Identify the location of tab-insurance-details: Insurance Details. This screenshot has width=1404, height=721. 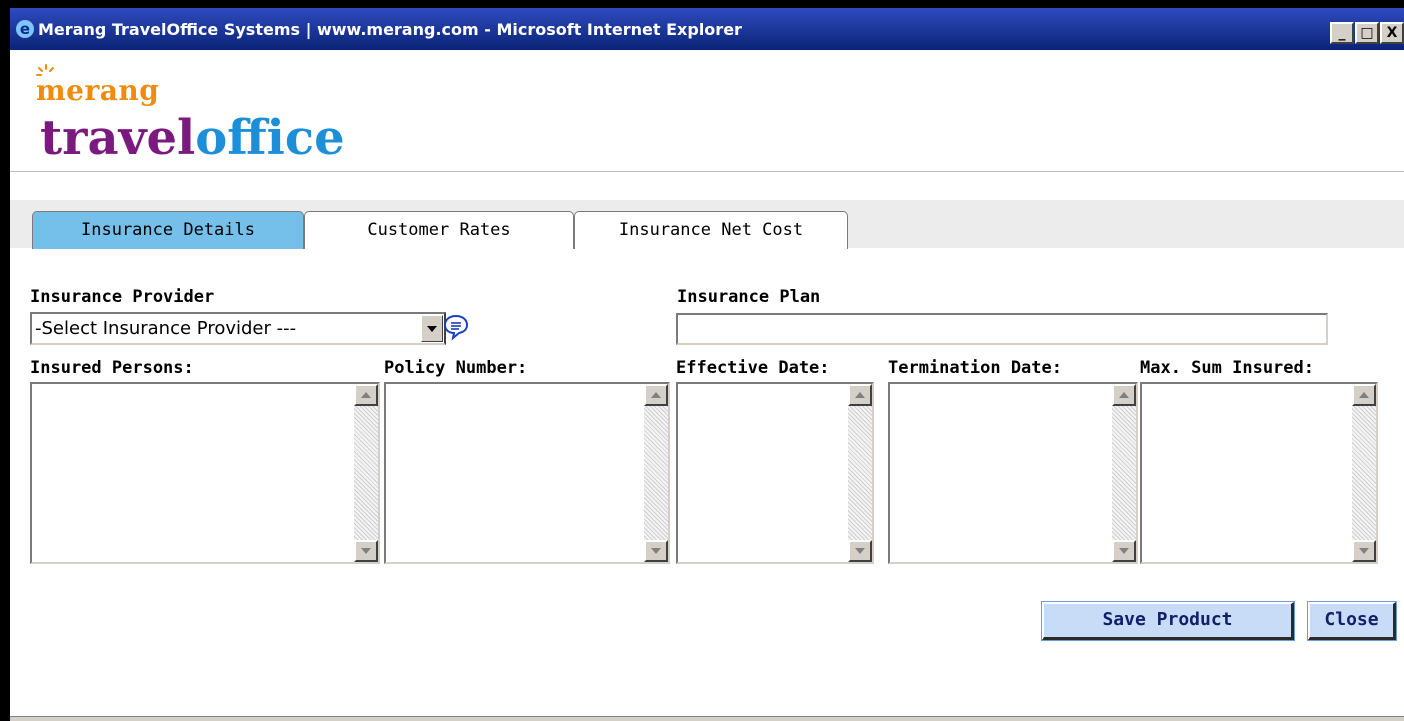
(168, 230).